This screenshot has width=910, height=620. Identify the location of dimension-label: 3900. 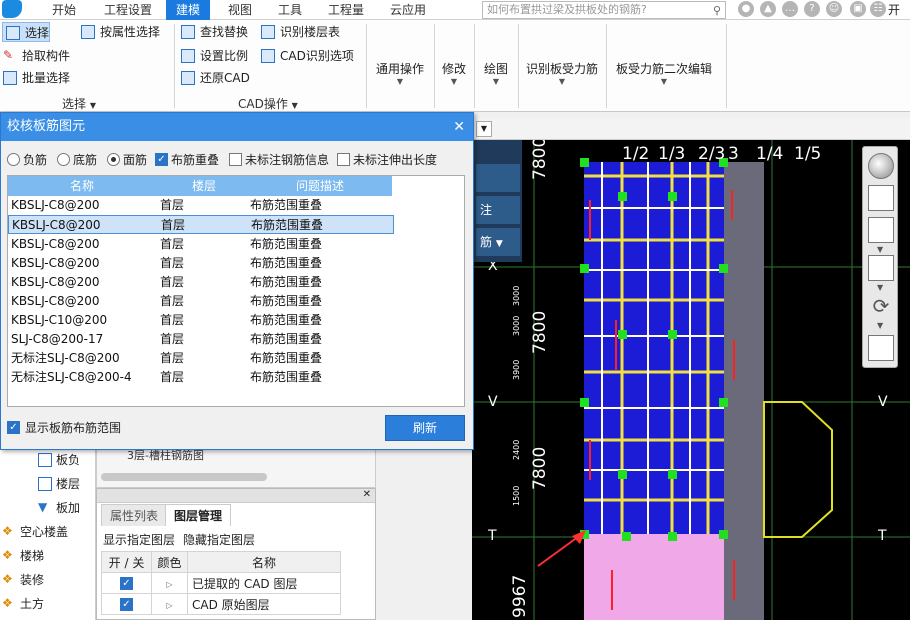
(516, 369).